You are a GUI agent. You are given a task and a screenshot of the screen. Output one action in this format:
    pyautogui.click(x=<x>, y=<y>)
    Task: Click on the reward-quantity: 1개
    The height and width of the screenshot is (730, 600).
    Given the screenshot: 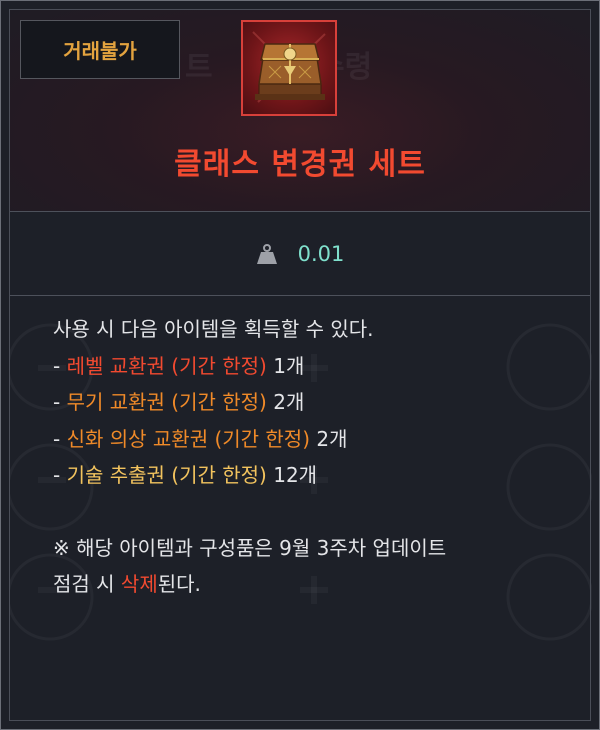 What is the action you would take?
    pyautogui.click(x=285, y=365)
    